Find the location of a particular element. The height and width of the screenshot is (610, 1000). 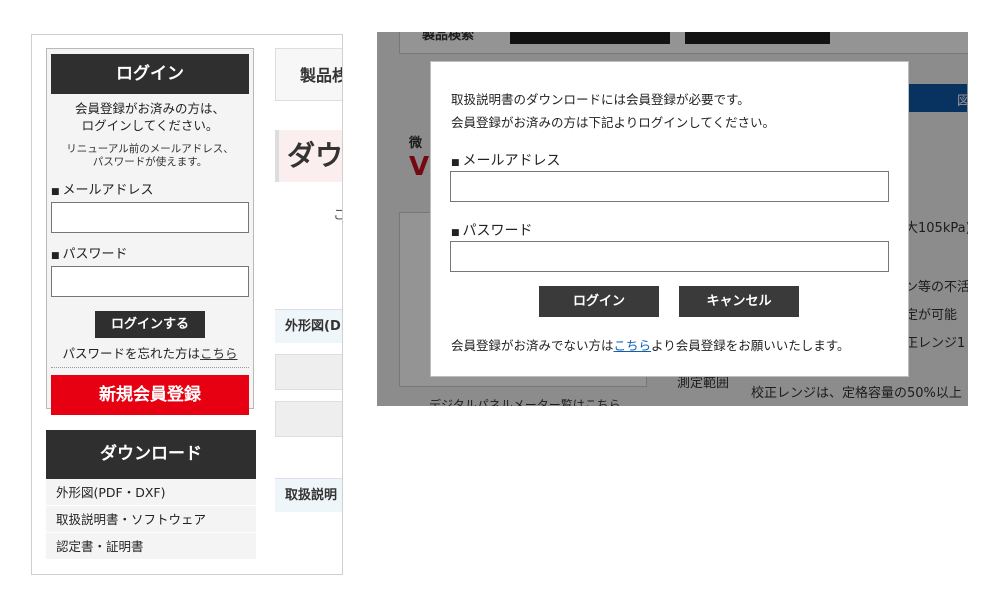

email-field is located at coordinates (150, 217).